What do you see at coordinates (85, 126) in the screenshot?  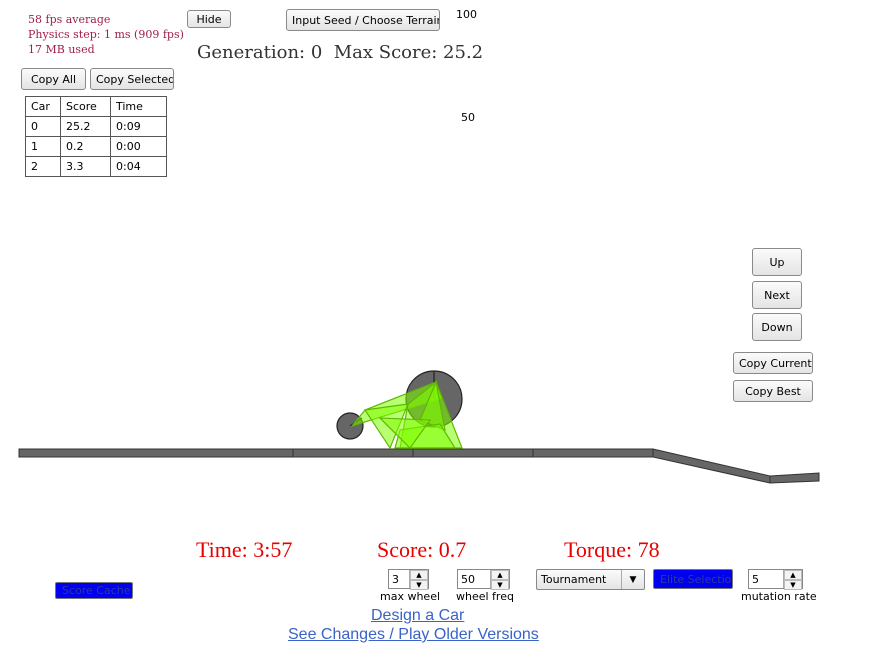 I see `cell-score: 25.2` at bounding box center [85, 126].